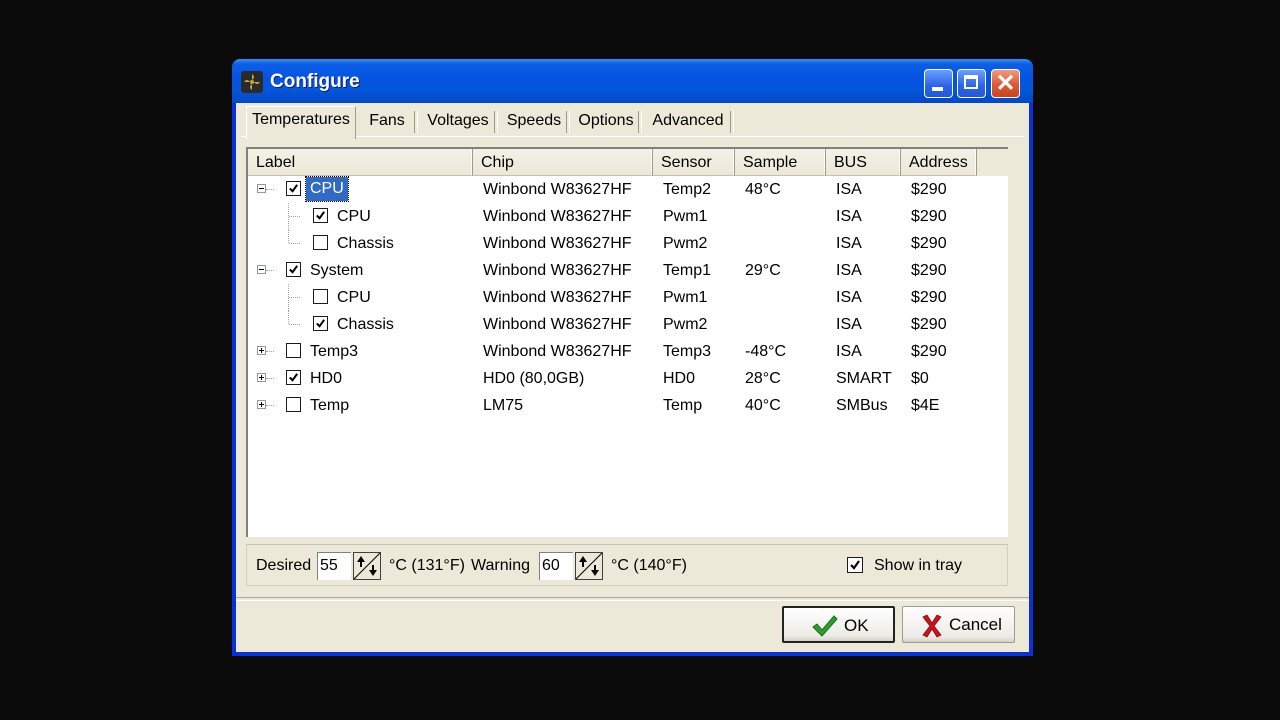 This screenshot has height=720, width=1280. I want to click on row-sample: -48°C, so click(766, 351).